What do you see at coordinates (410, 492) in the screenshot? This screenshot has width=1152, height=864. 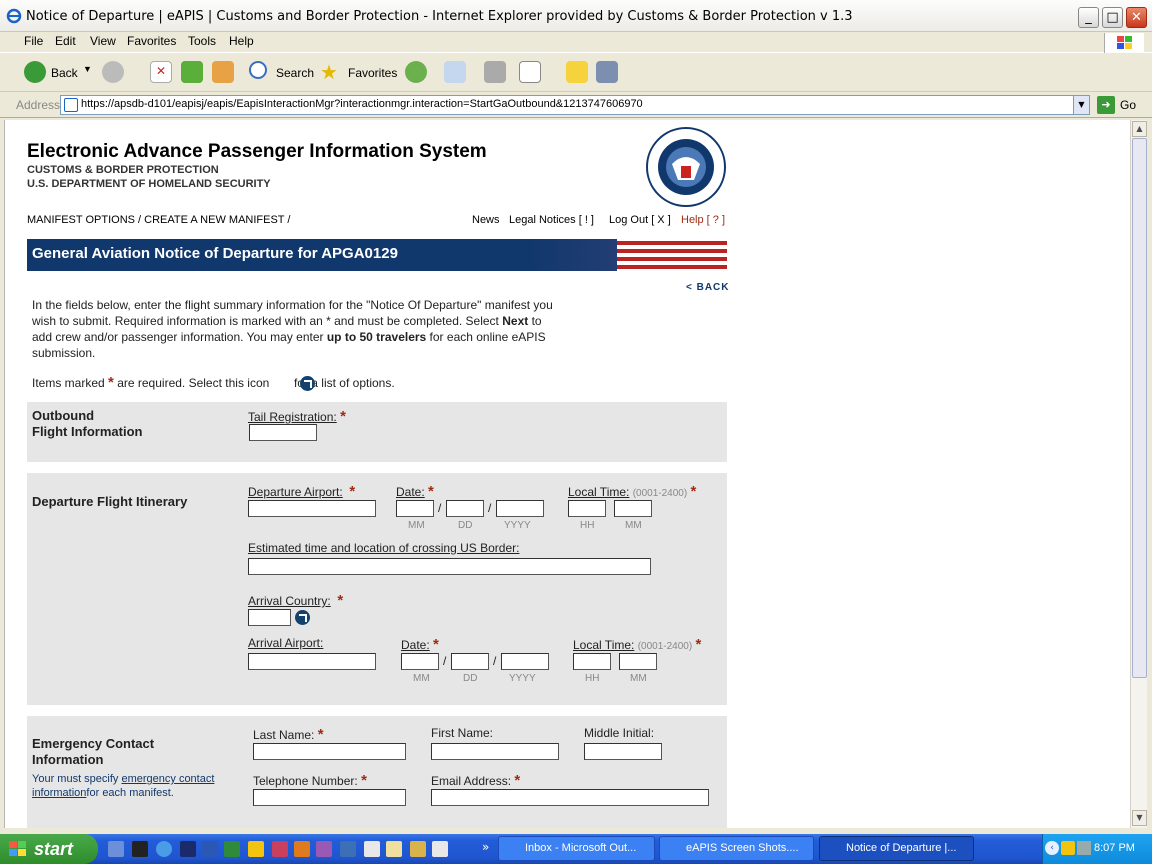 I see `departure-date-link: Date:` at bounding box center [410, 492].